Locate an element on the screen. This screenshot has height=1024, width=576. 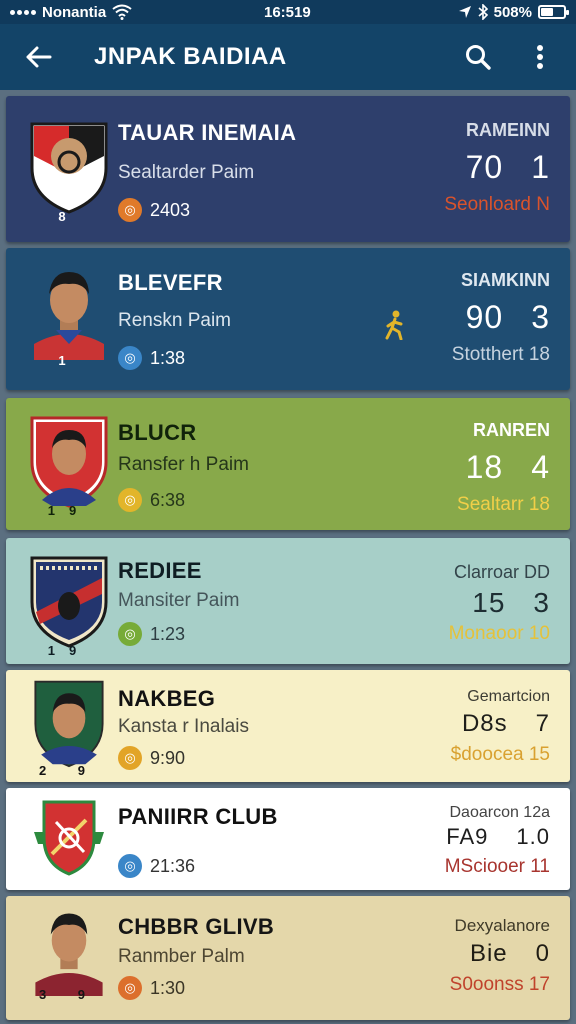
team-meta: ◎ 1:30 is located at coordinates (151, 988).